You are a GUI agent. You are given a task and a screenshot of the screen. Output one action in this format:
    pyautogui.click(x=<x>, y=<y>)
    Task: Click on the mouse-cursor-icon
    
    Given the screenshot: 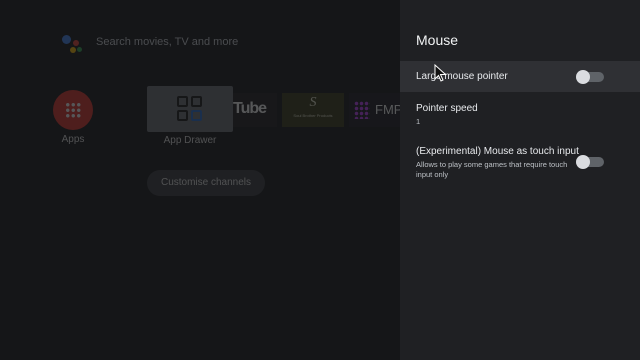 What is the action you would take?
    pyautogui.click(x=440, y=73)
    